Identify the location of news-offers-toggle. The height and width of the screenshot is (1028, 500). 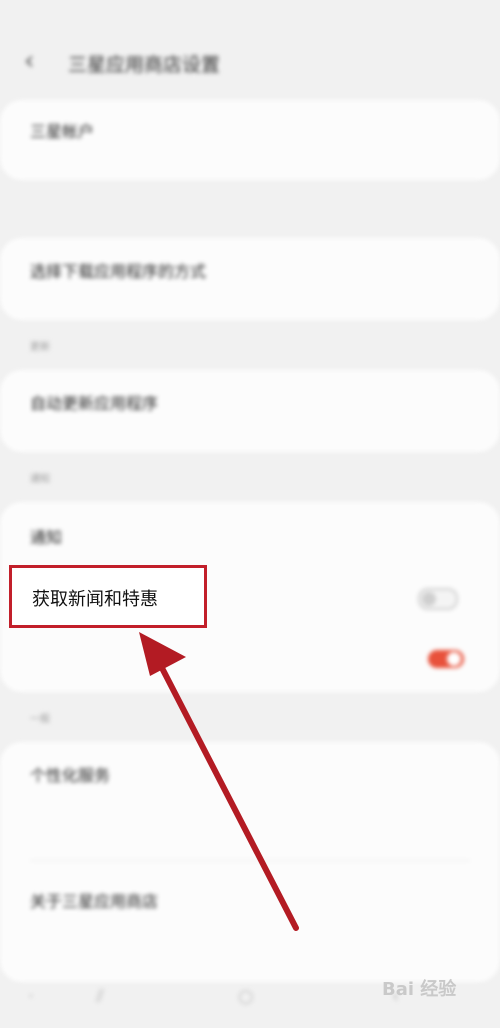
(438, 599).